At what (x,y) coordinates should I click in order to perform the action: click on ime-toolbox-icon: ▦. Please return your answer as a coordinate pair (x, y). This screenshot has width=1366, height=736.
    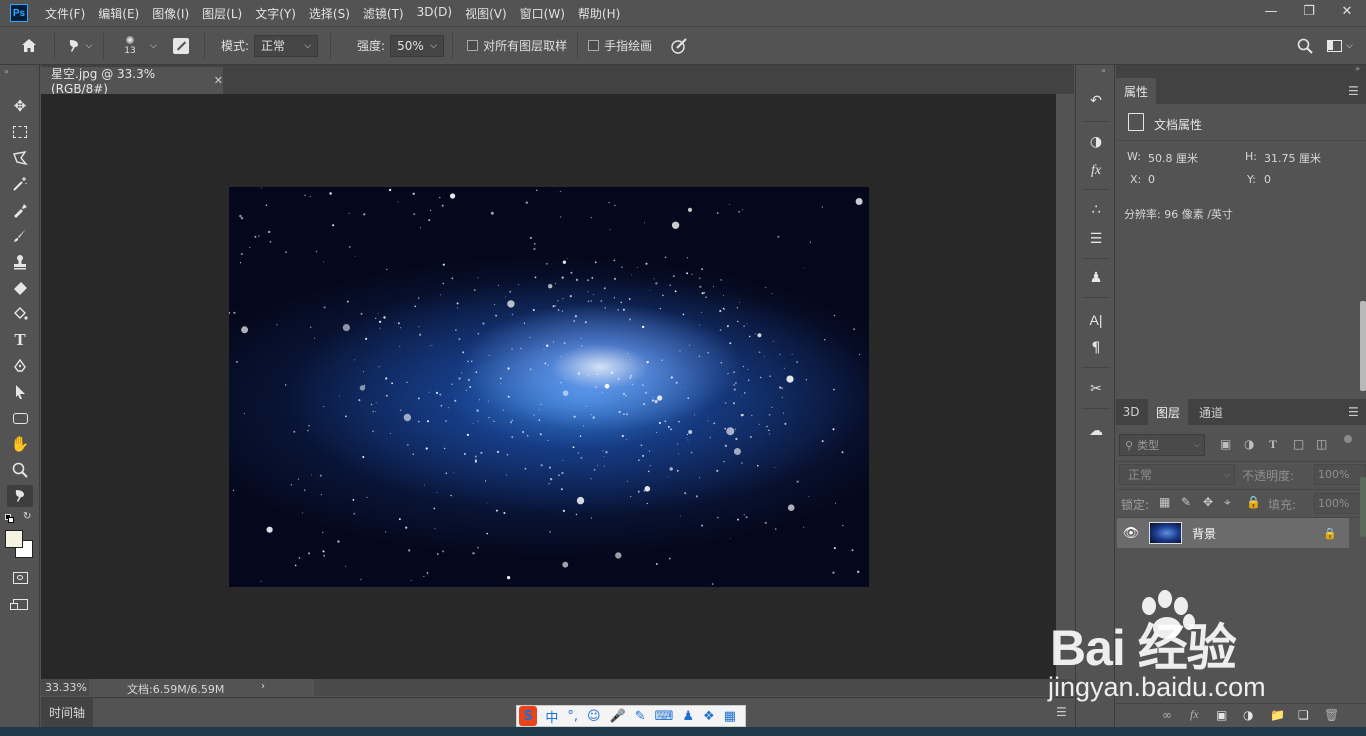
    Looking at the image, I should click on (730, 716).